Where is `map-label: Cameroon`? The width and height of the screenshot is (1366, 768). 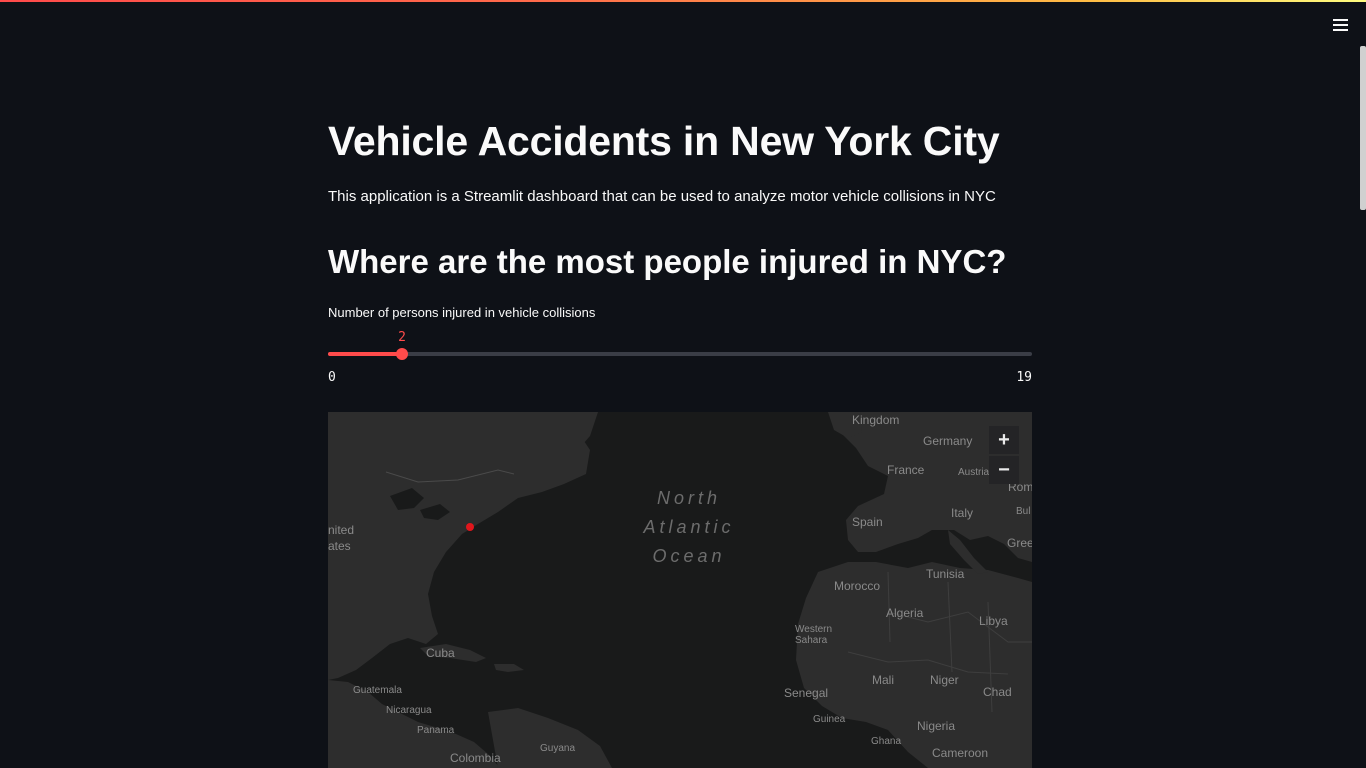 map-label: Cameroon is located at coordinates (960, 753).